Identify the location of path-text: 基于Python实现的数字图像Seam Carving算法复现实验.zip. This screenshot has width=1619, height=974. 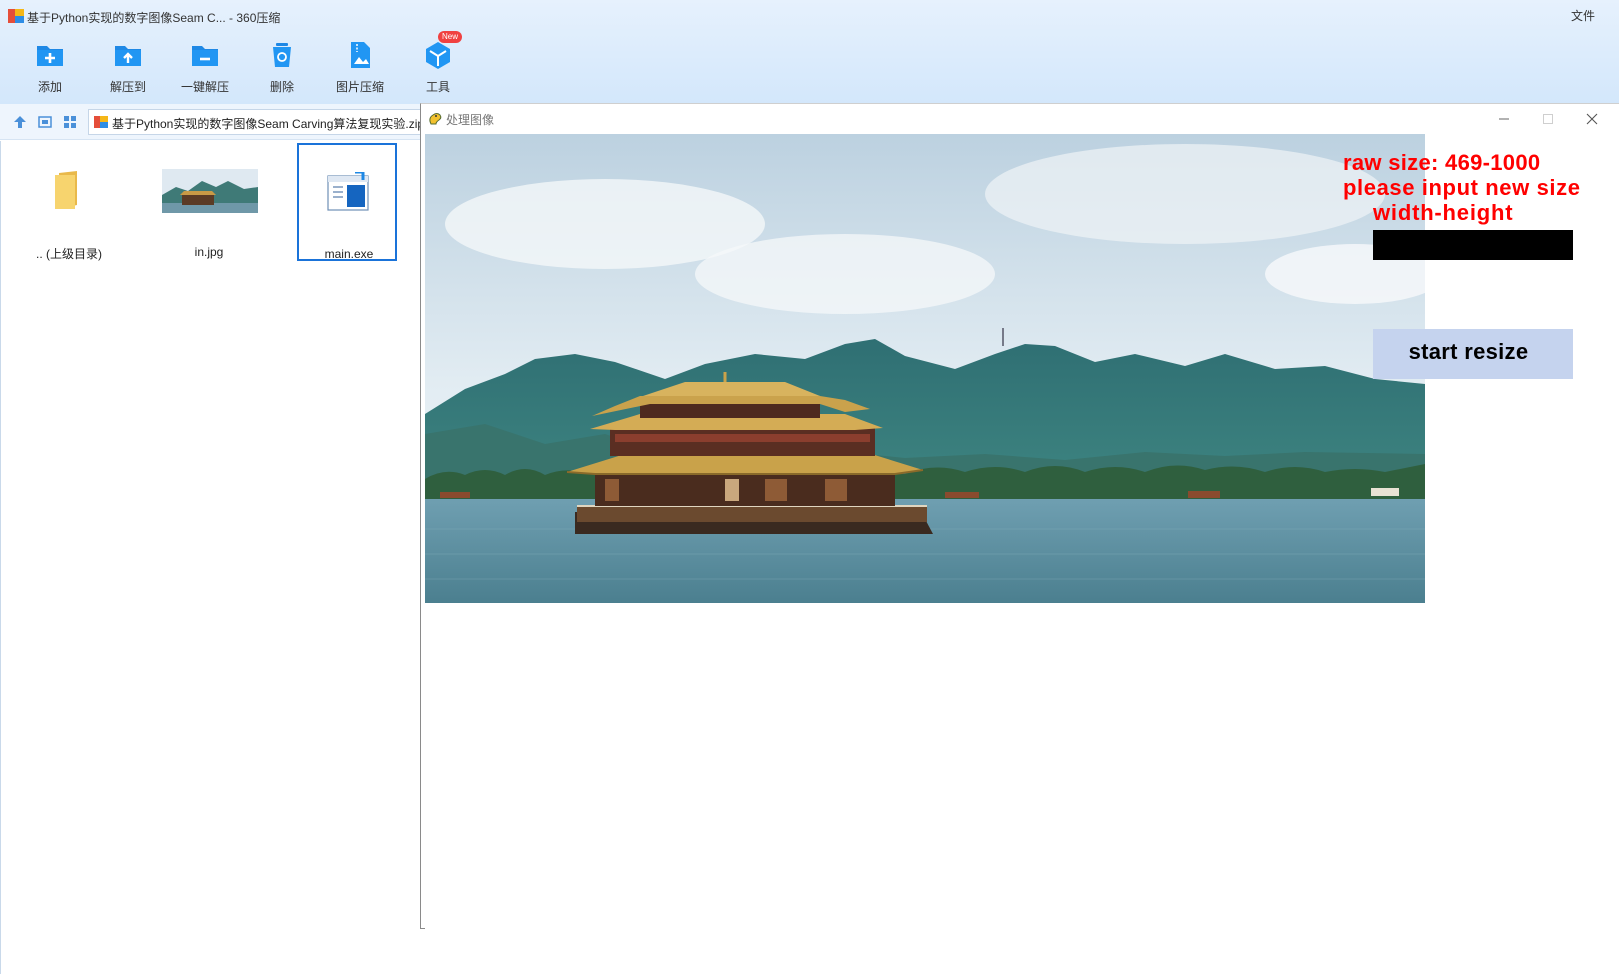
(268, 124).